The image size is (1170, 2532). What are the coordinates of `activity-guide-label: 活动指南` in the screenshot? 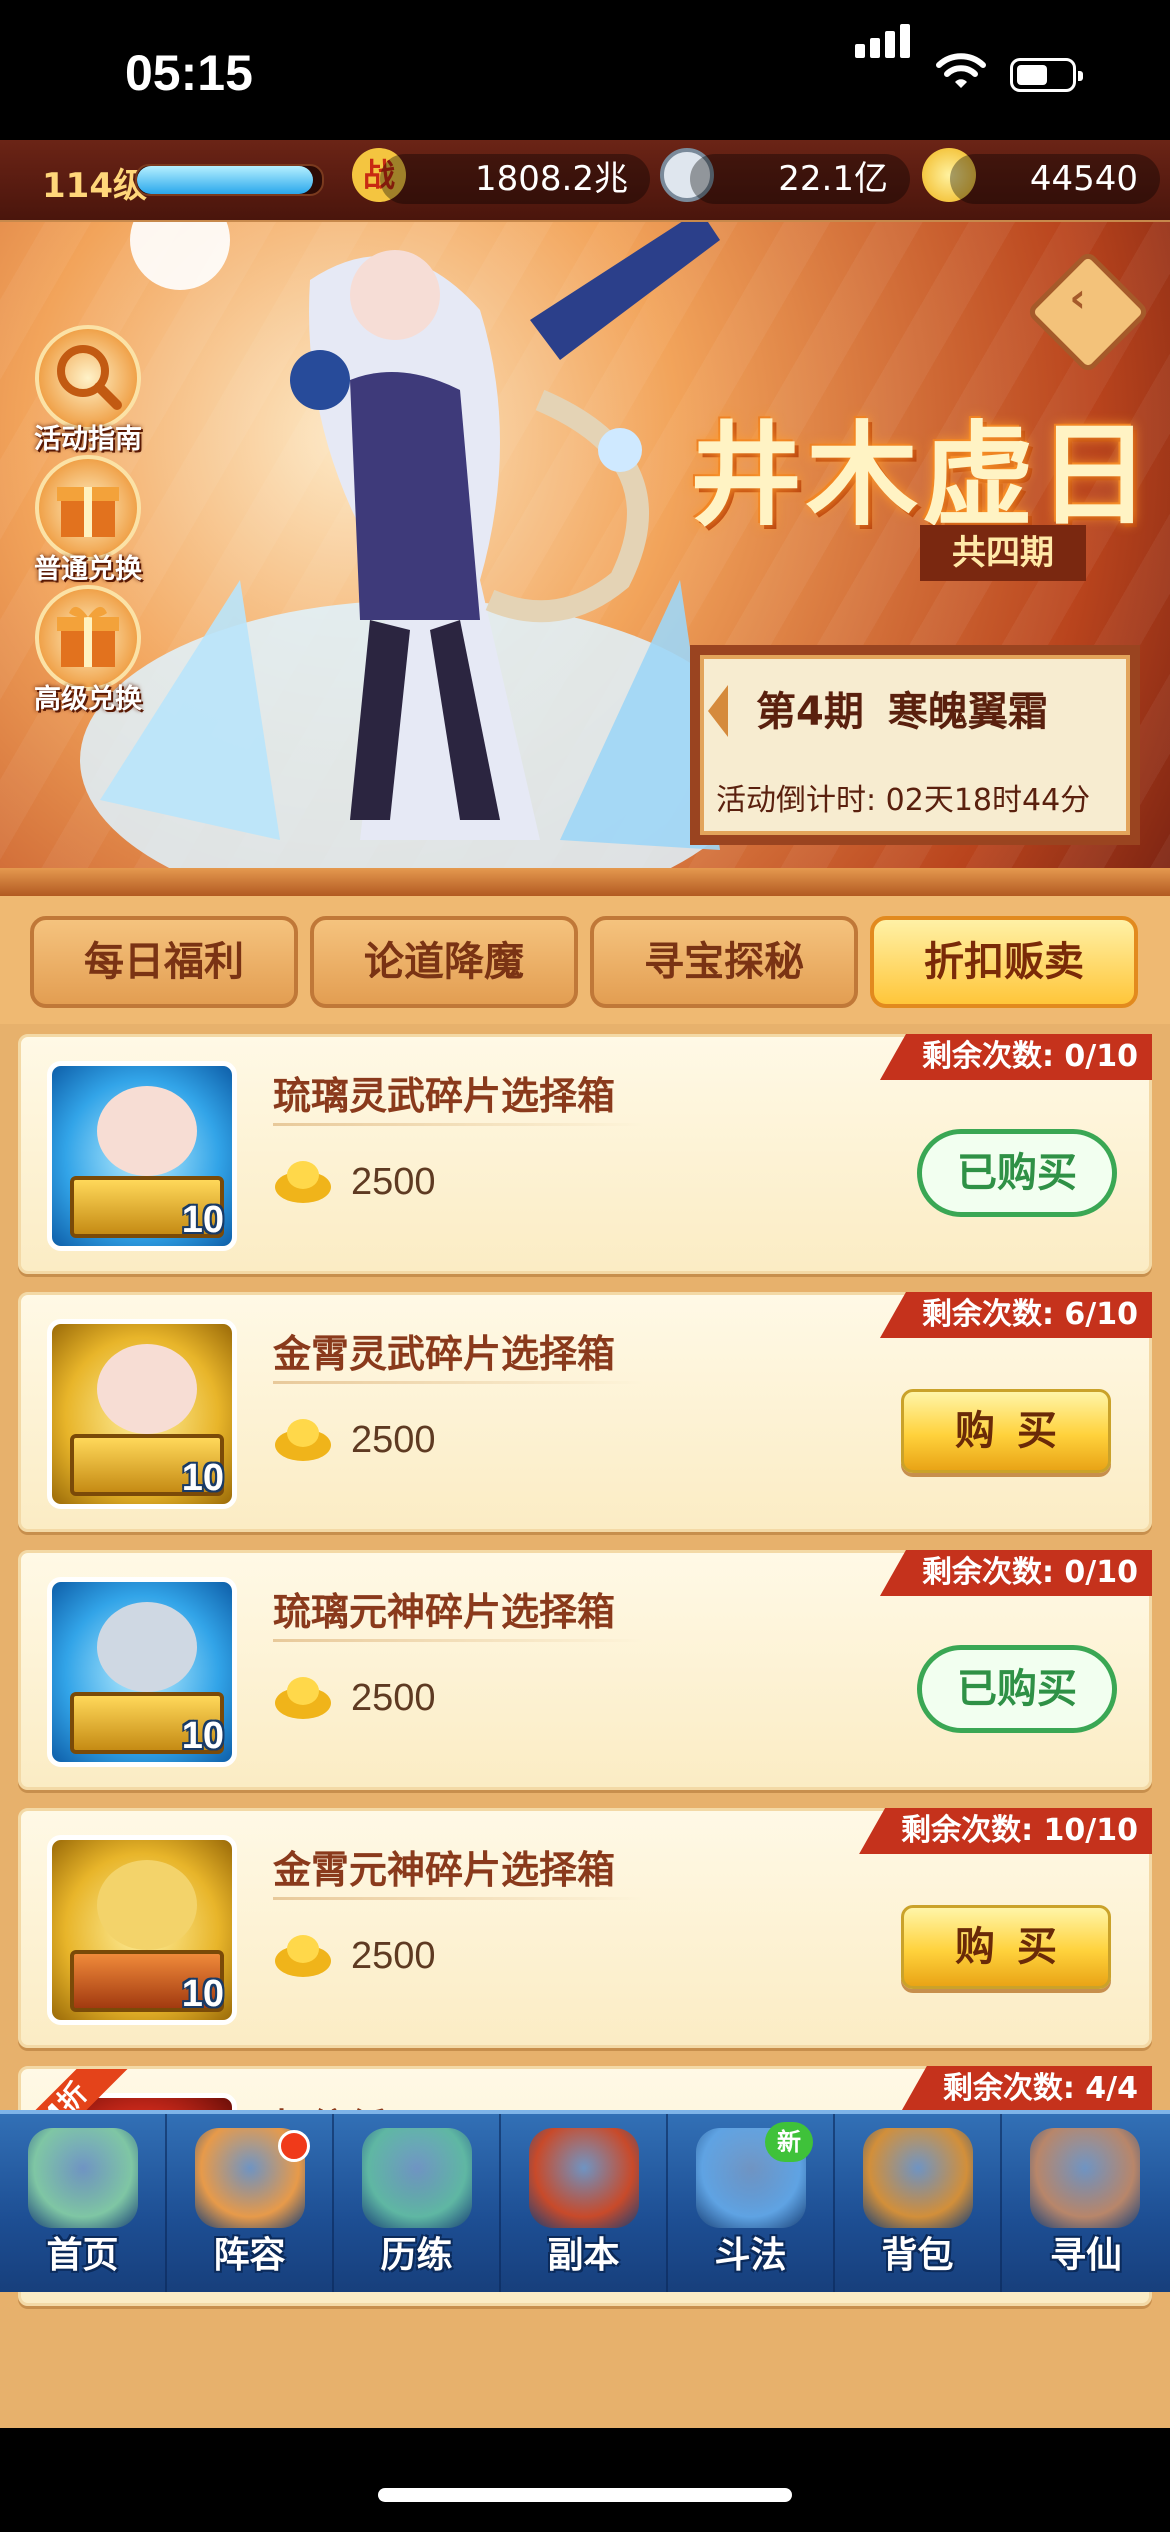 It's located at (88, 439).